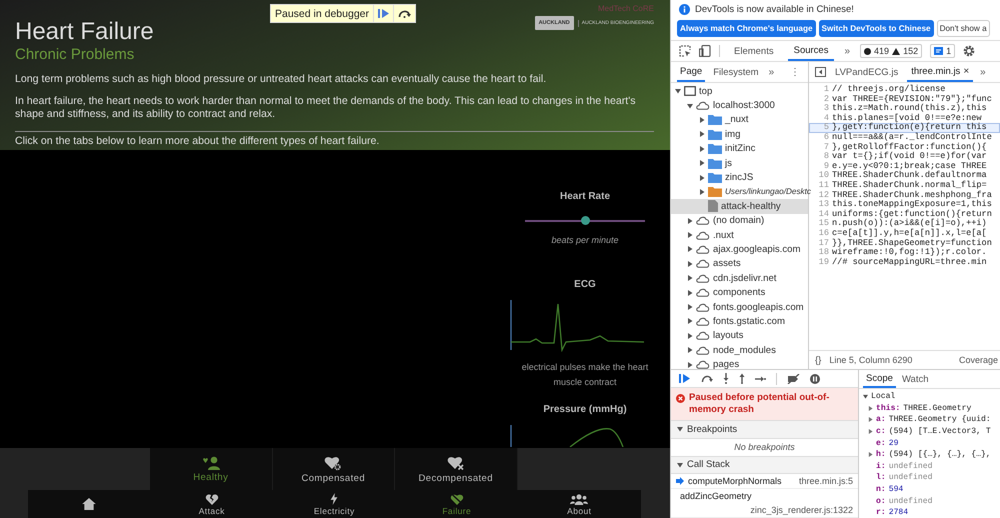 Image resolution: width=1000 pixels, height=518 pixels. What do you see at coordinates (585, 409) in the screenshot?
I see `pressure-title: Pressure (mmHg)` at bounding box center [585, 409].